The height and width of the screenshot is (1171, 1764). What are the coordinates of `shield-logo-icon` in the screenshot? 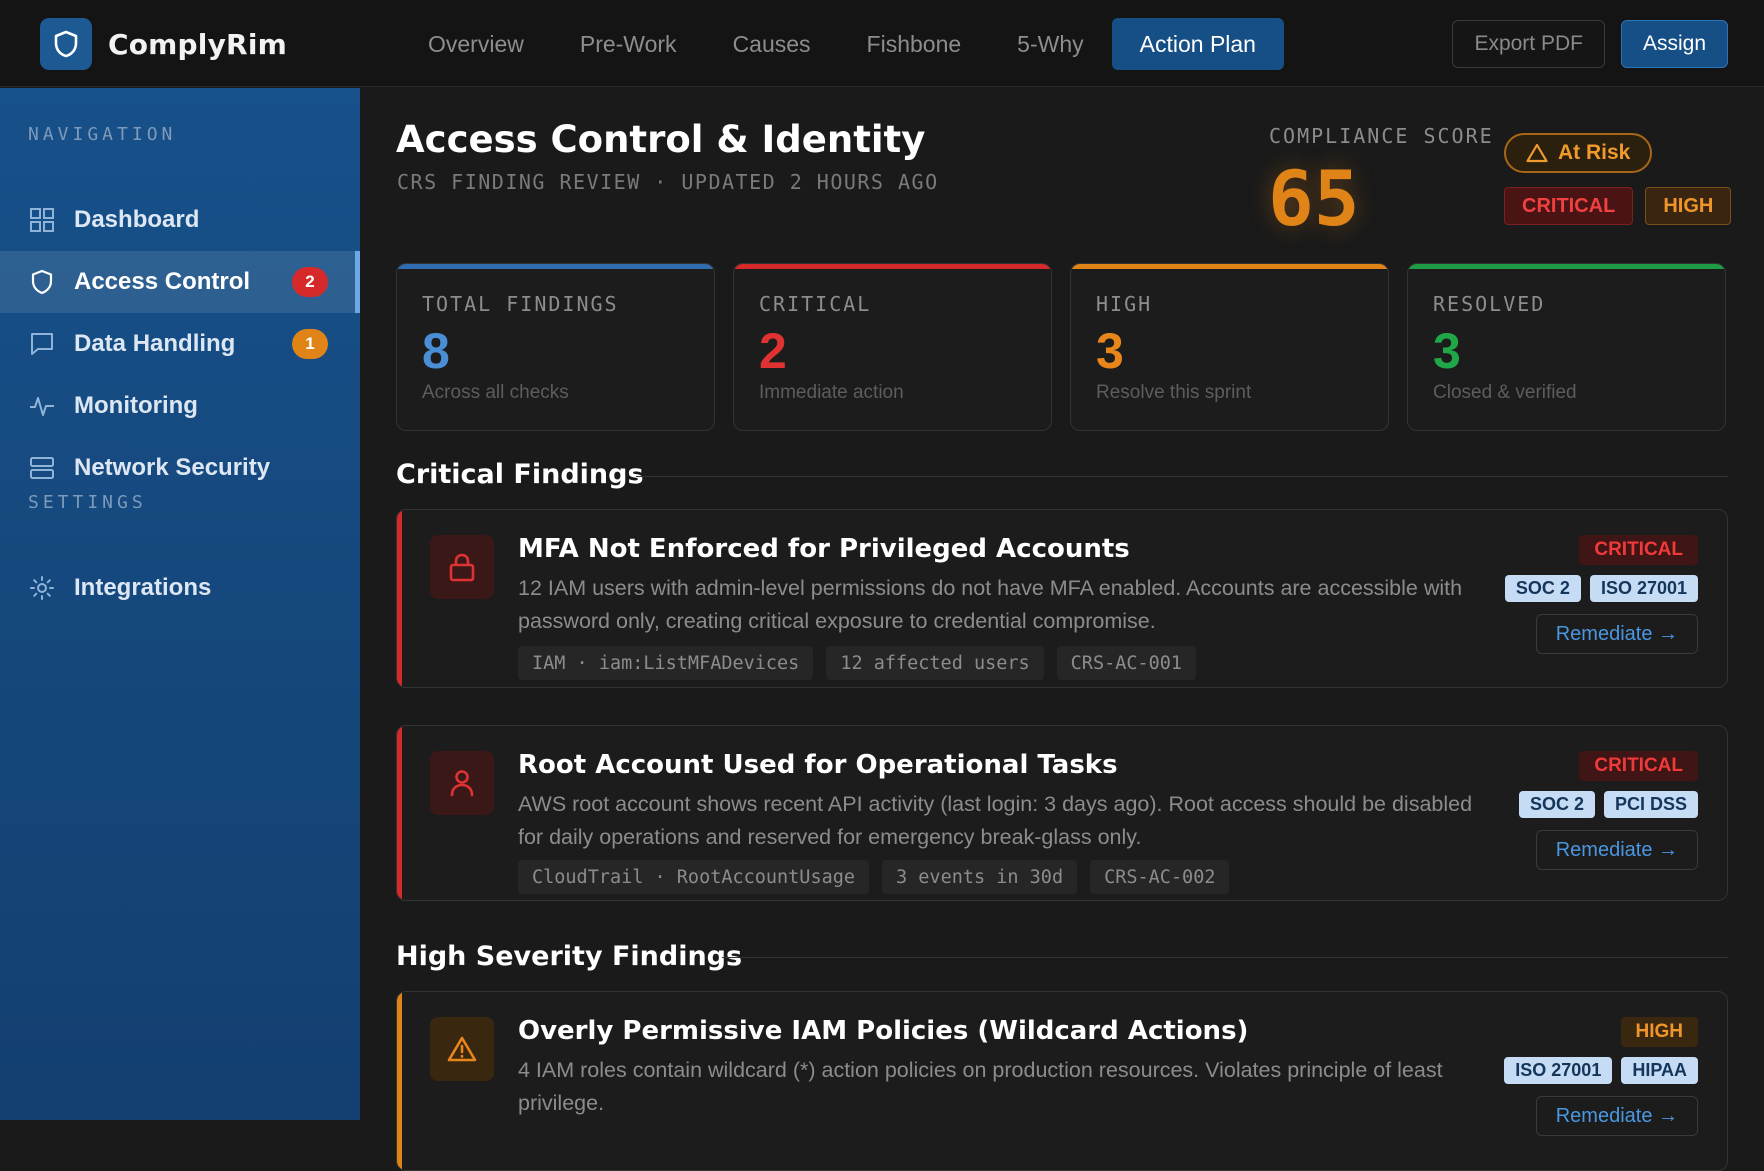 It's located at (66, 44).